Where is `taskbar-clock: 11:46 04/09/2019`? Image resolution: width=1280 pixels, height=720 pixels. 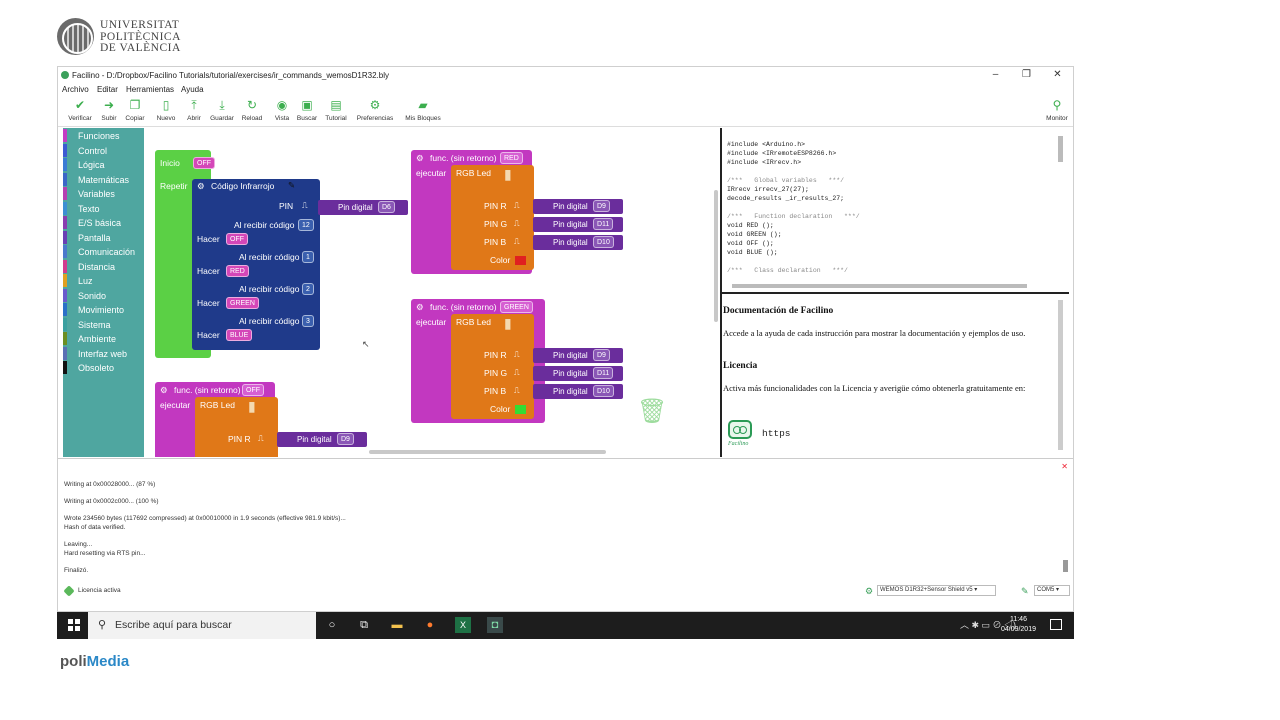
taskbar-clock: 11:46 04/09/2019 is located at coordinates (1018, 625).